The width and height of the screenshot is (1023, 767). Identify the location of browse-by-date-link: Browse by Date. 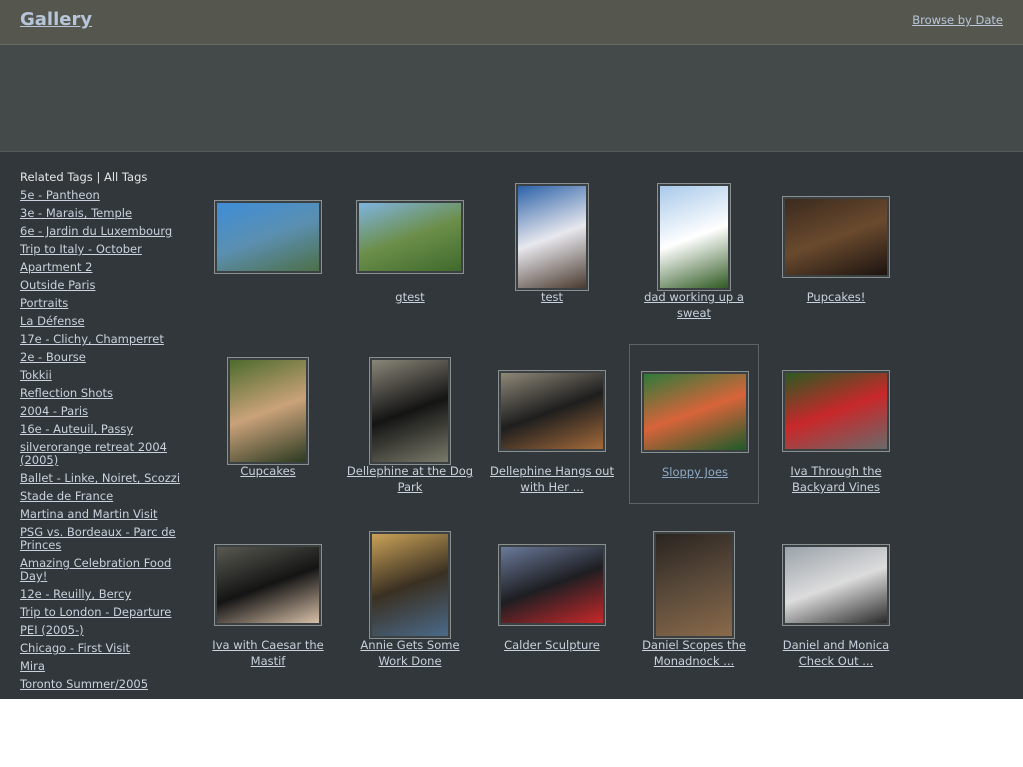
(957, 20).